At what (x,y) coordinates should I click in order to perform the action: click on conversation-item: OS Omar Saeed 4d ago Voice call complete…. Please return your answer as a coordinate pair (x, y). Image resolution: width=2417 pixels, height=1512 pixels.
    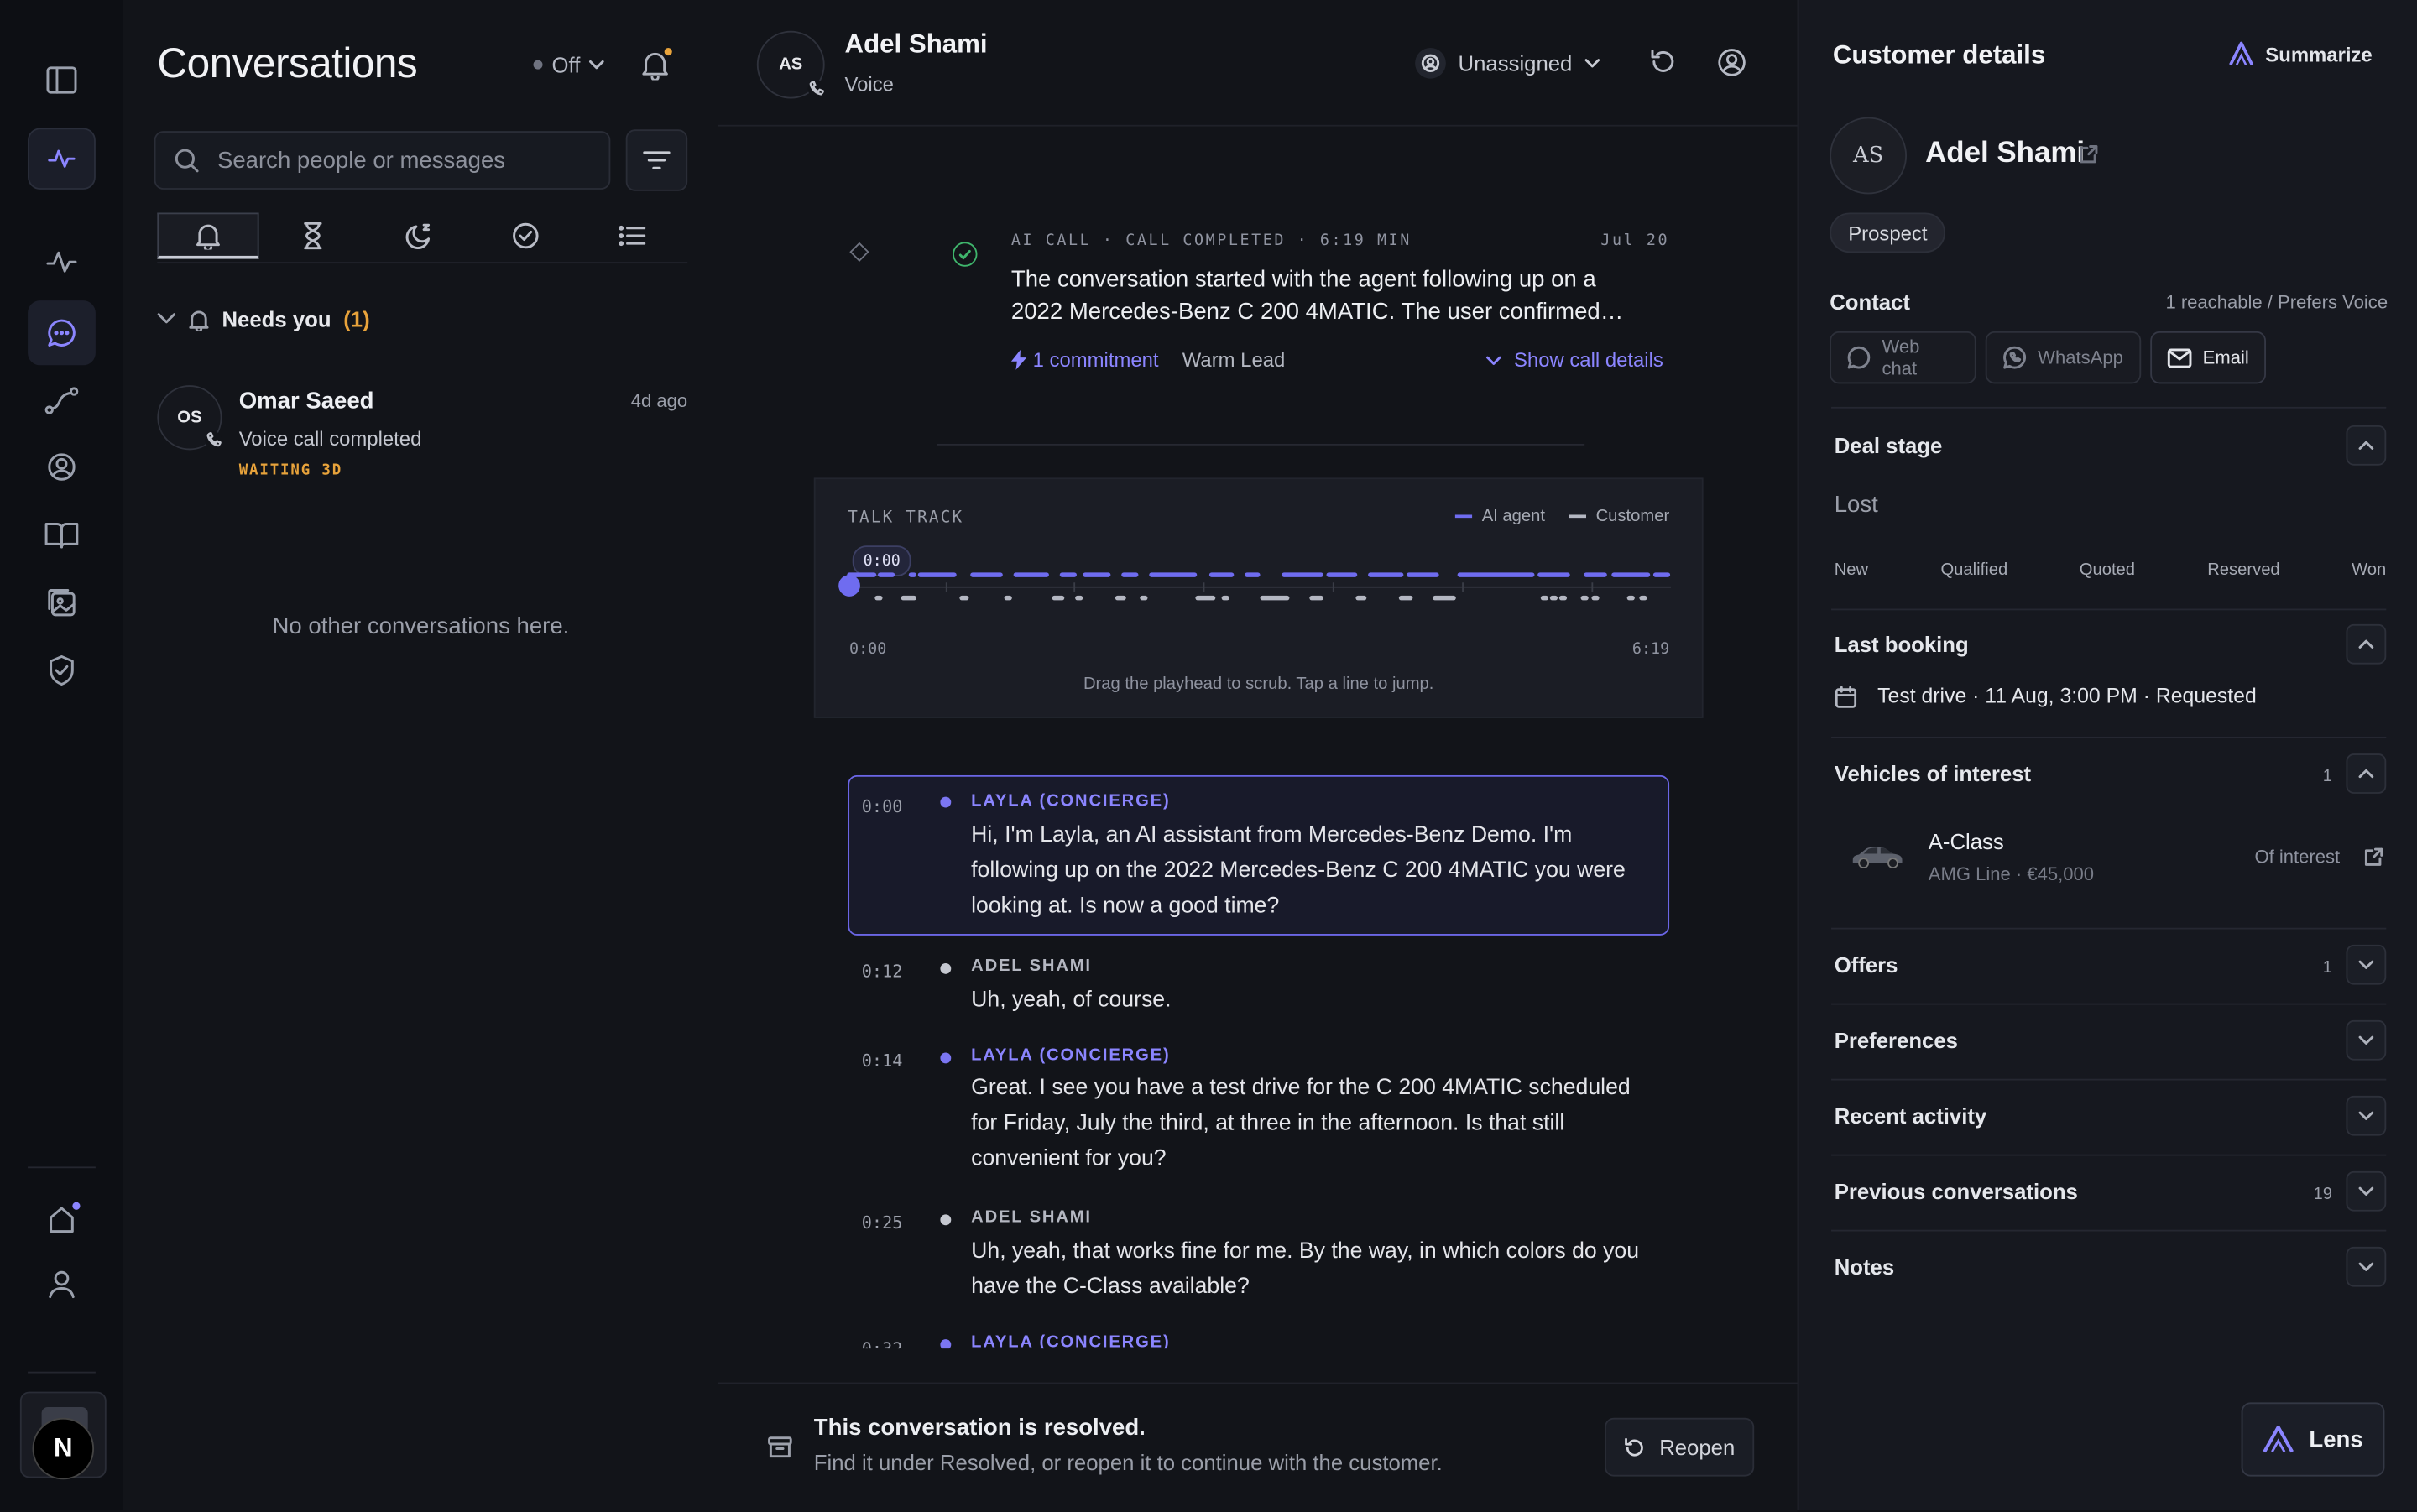
    Looking at the image, I should click on (422, 437).